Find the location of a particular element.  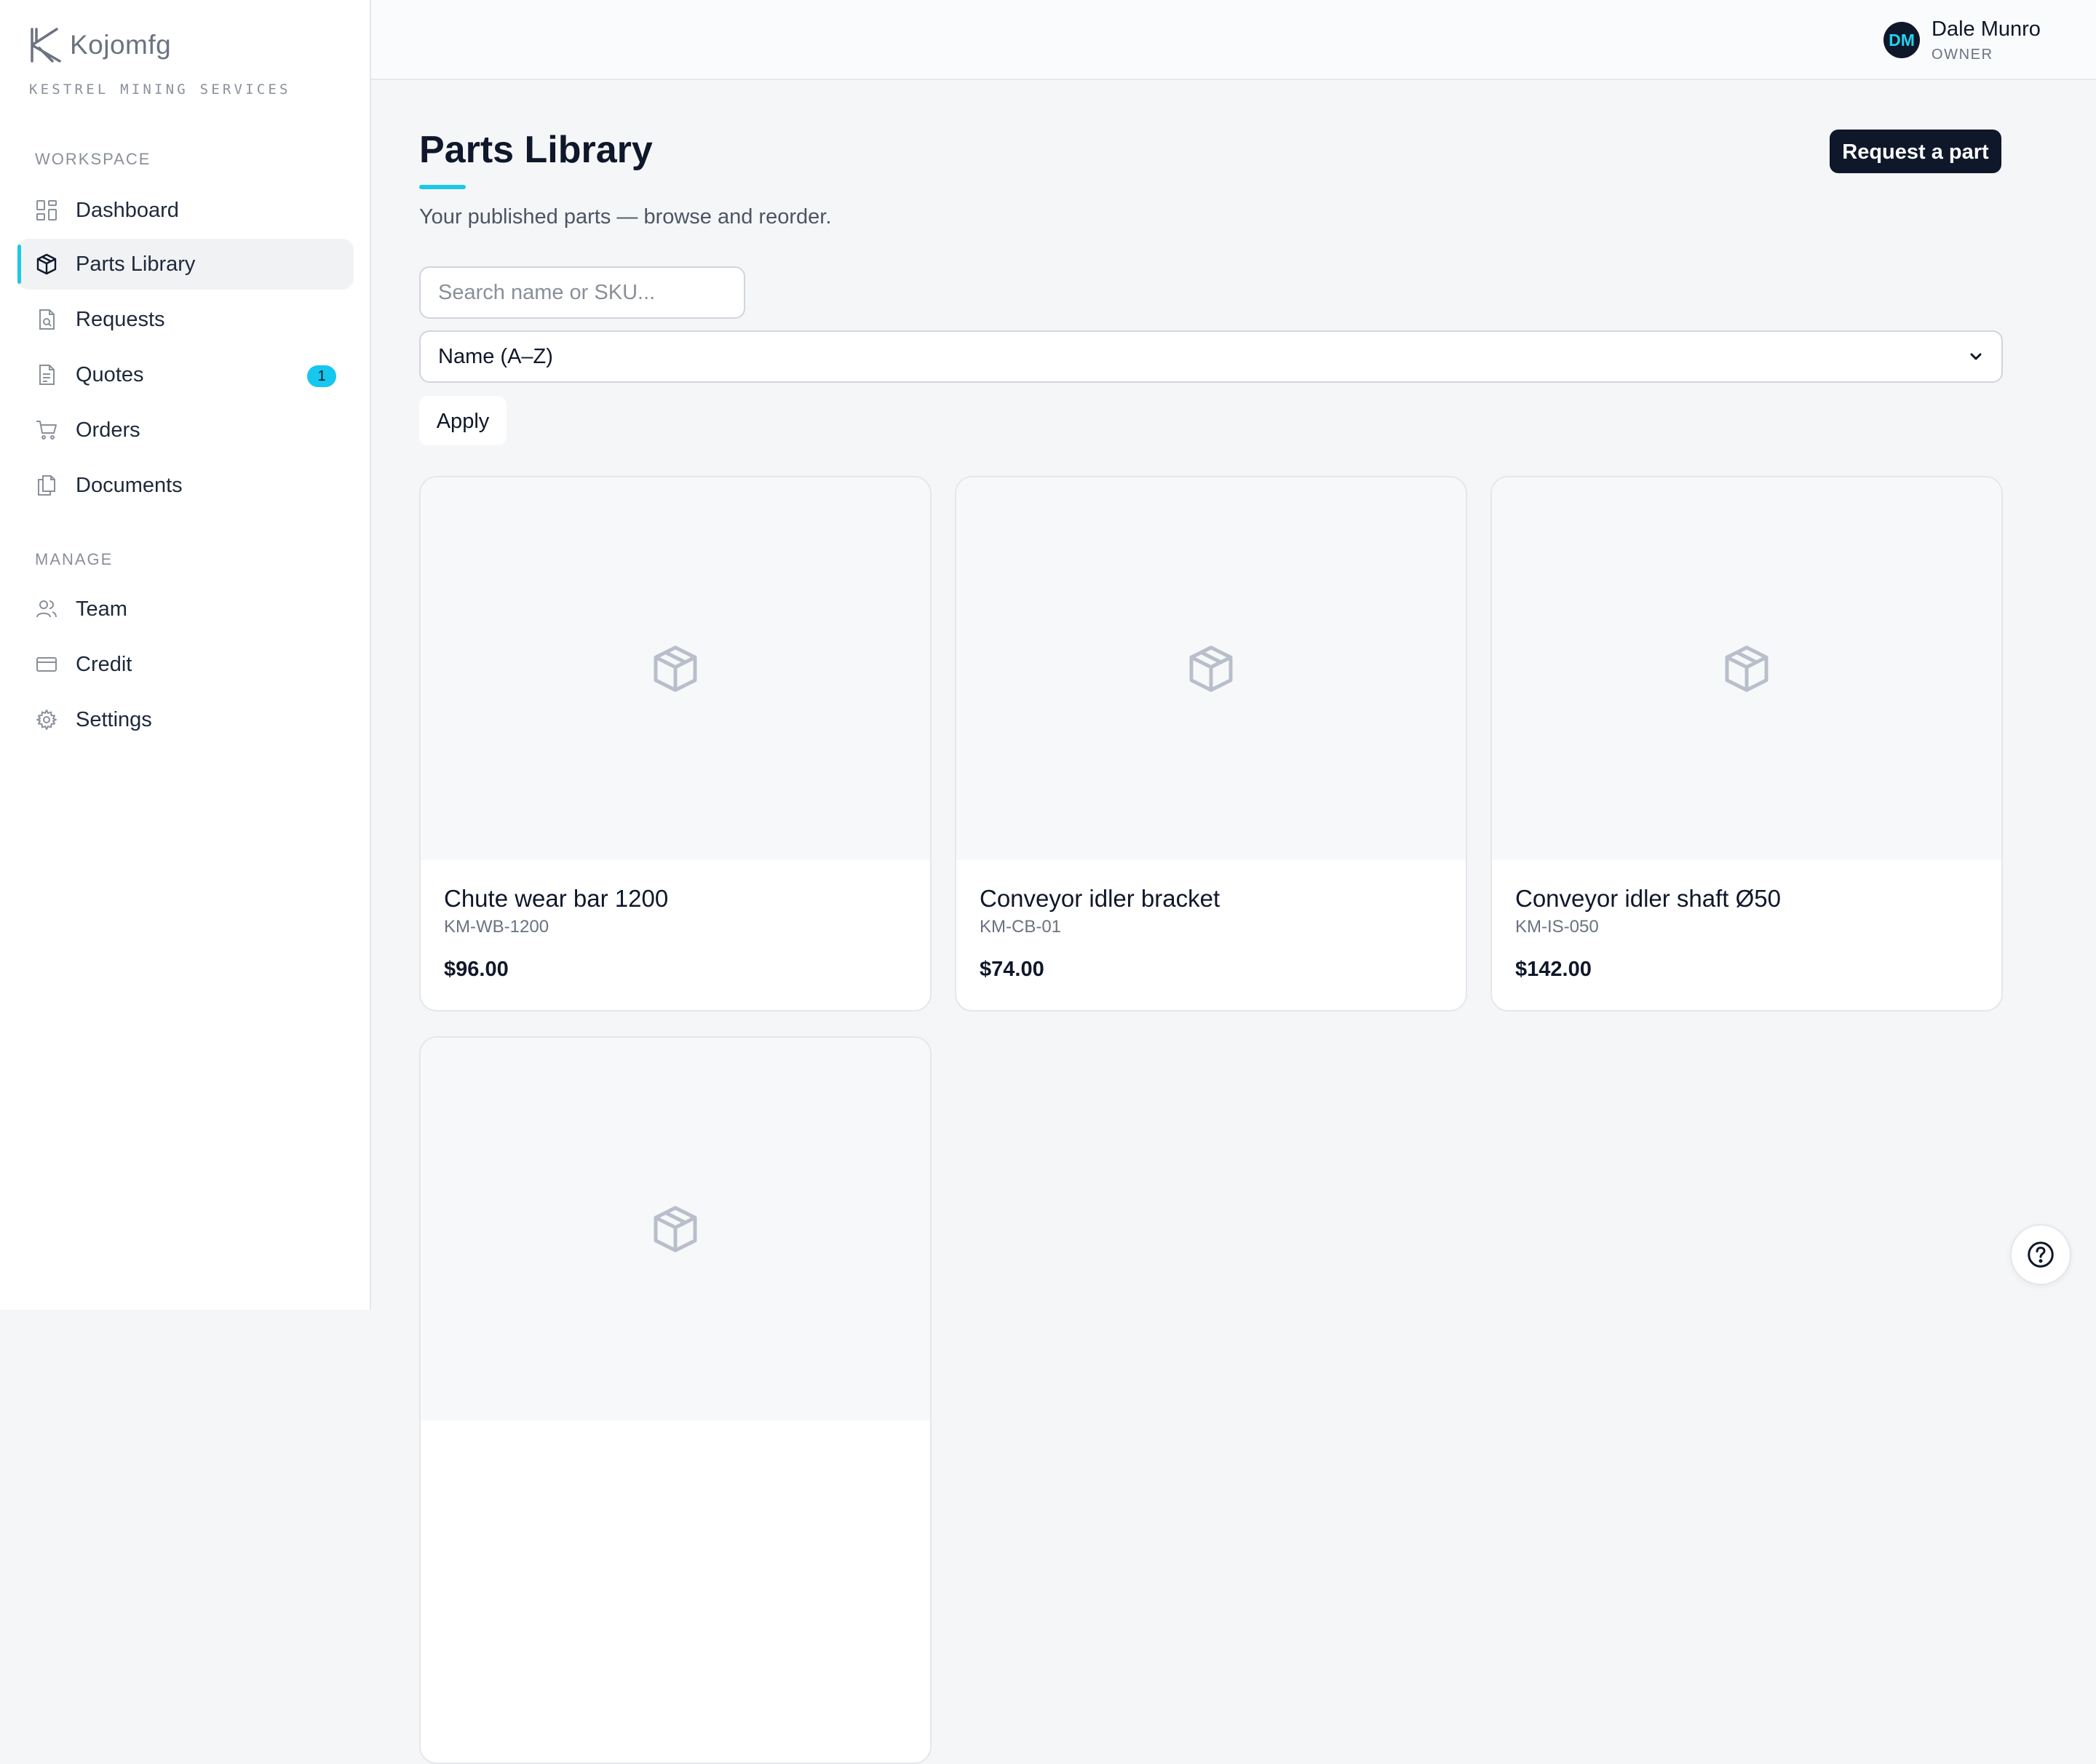

gear-icon is located at coordinates (46, 720).